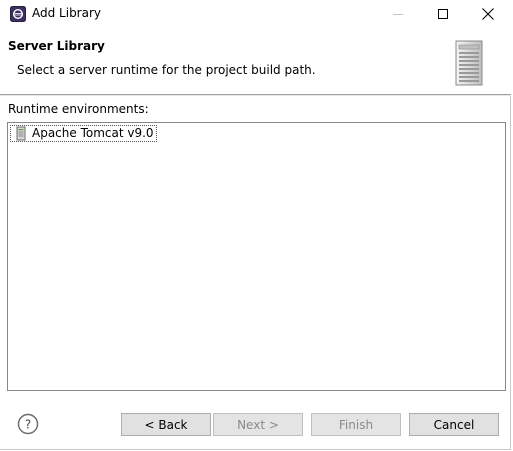 This screenshot has width=513, height=451. Describe the element at coordinates (454, 424) in the screenshot. I see `cancel-button: Cancel` at that location.